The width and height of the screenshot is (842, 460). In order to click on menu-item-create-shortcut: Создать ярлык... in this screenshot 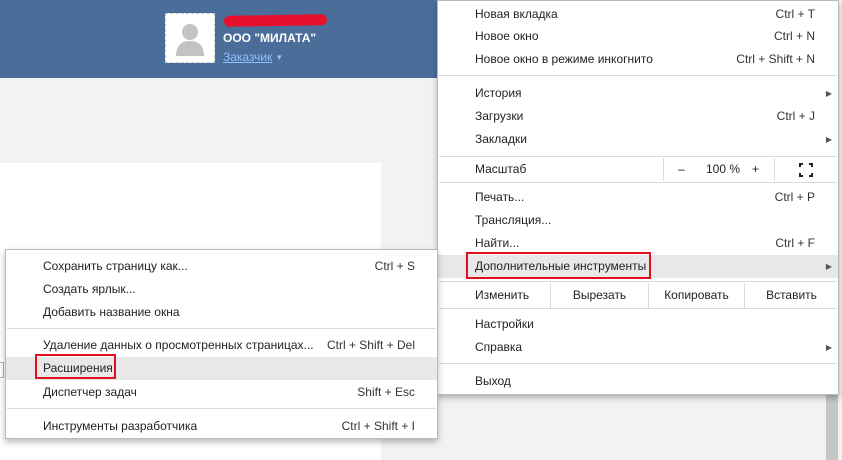, I will do `click(221, 289)`.